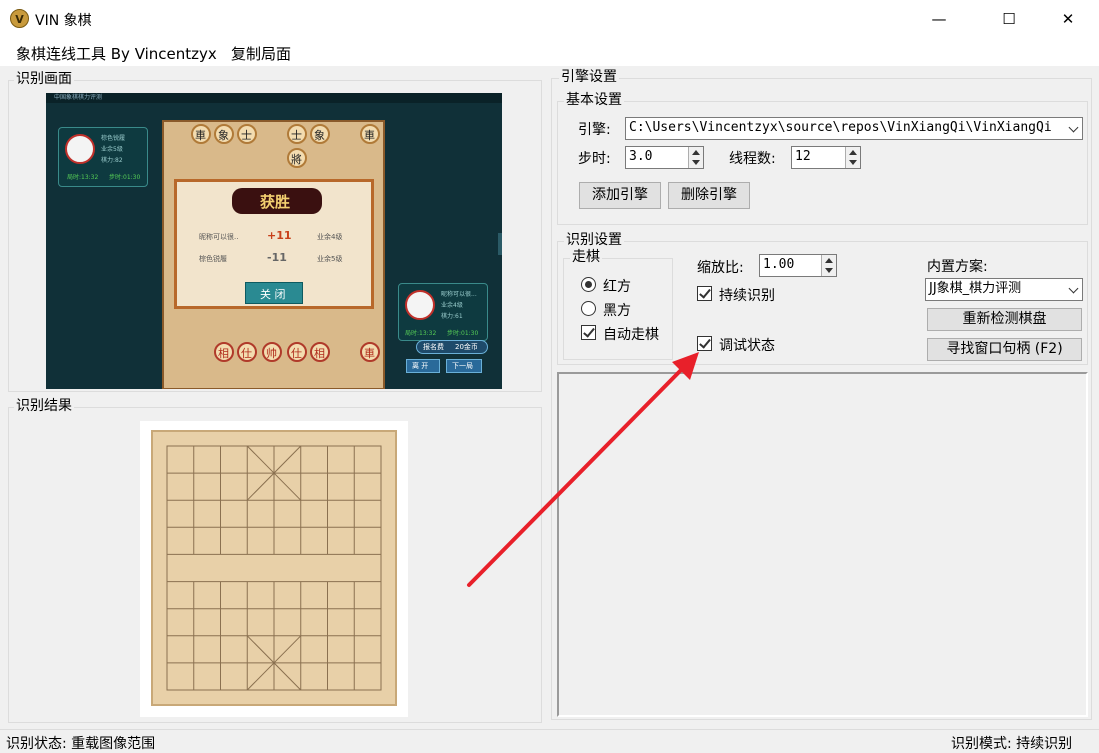  What do you see at coordinates (583, 469) in the screenshot?
I see `annotation-arrow` at bounding box center [583, 469].